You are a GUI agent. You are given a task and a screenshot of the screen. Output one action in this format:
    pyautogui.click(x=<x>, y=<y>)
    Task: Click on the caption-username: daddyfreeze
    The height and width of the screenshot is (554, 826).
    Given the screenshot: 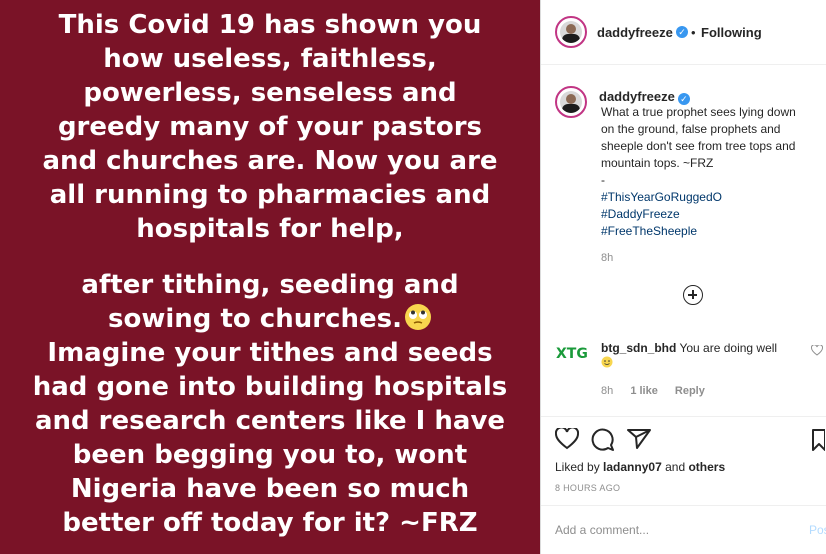 What is the action you would take?
    pyautogui.click(x=637, y=96)
    